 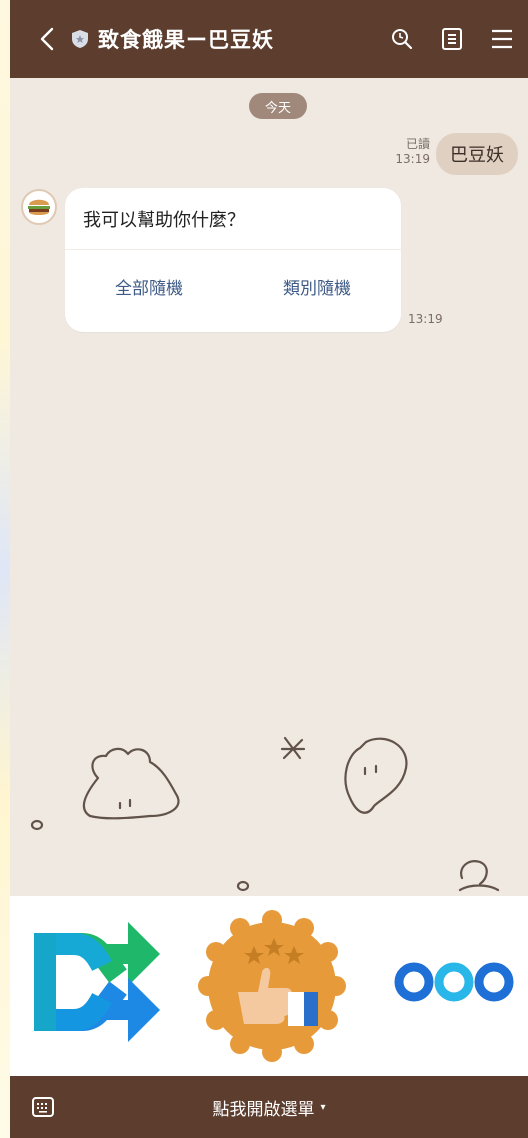 I want to click on read-label: 已讀, so click(x=417, y=144).